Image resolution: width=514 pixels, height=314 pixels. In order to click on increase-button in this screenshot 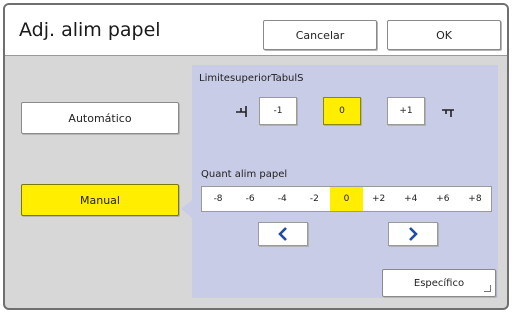, I will do `click(413, 234)`.